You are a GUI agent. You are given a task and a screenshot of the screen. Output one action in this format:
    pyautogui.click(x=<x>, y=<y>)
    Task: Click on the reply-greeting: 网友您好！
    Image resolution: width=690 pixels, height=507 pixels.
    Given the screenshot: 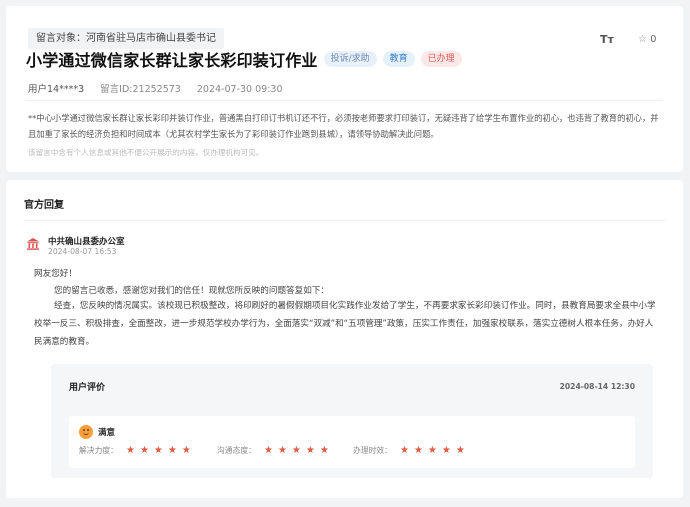 What is the action you would take?
    pyautogui.click(x=55, y=274)
    